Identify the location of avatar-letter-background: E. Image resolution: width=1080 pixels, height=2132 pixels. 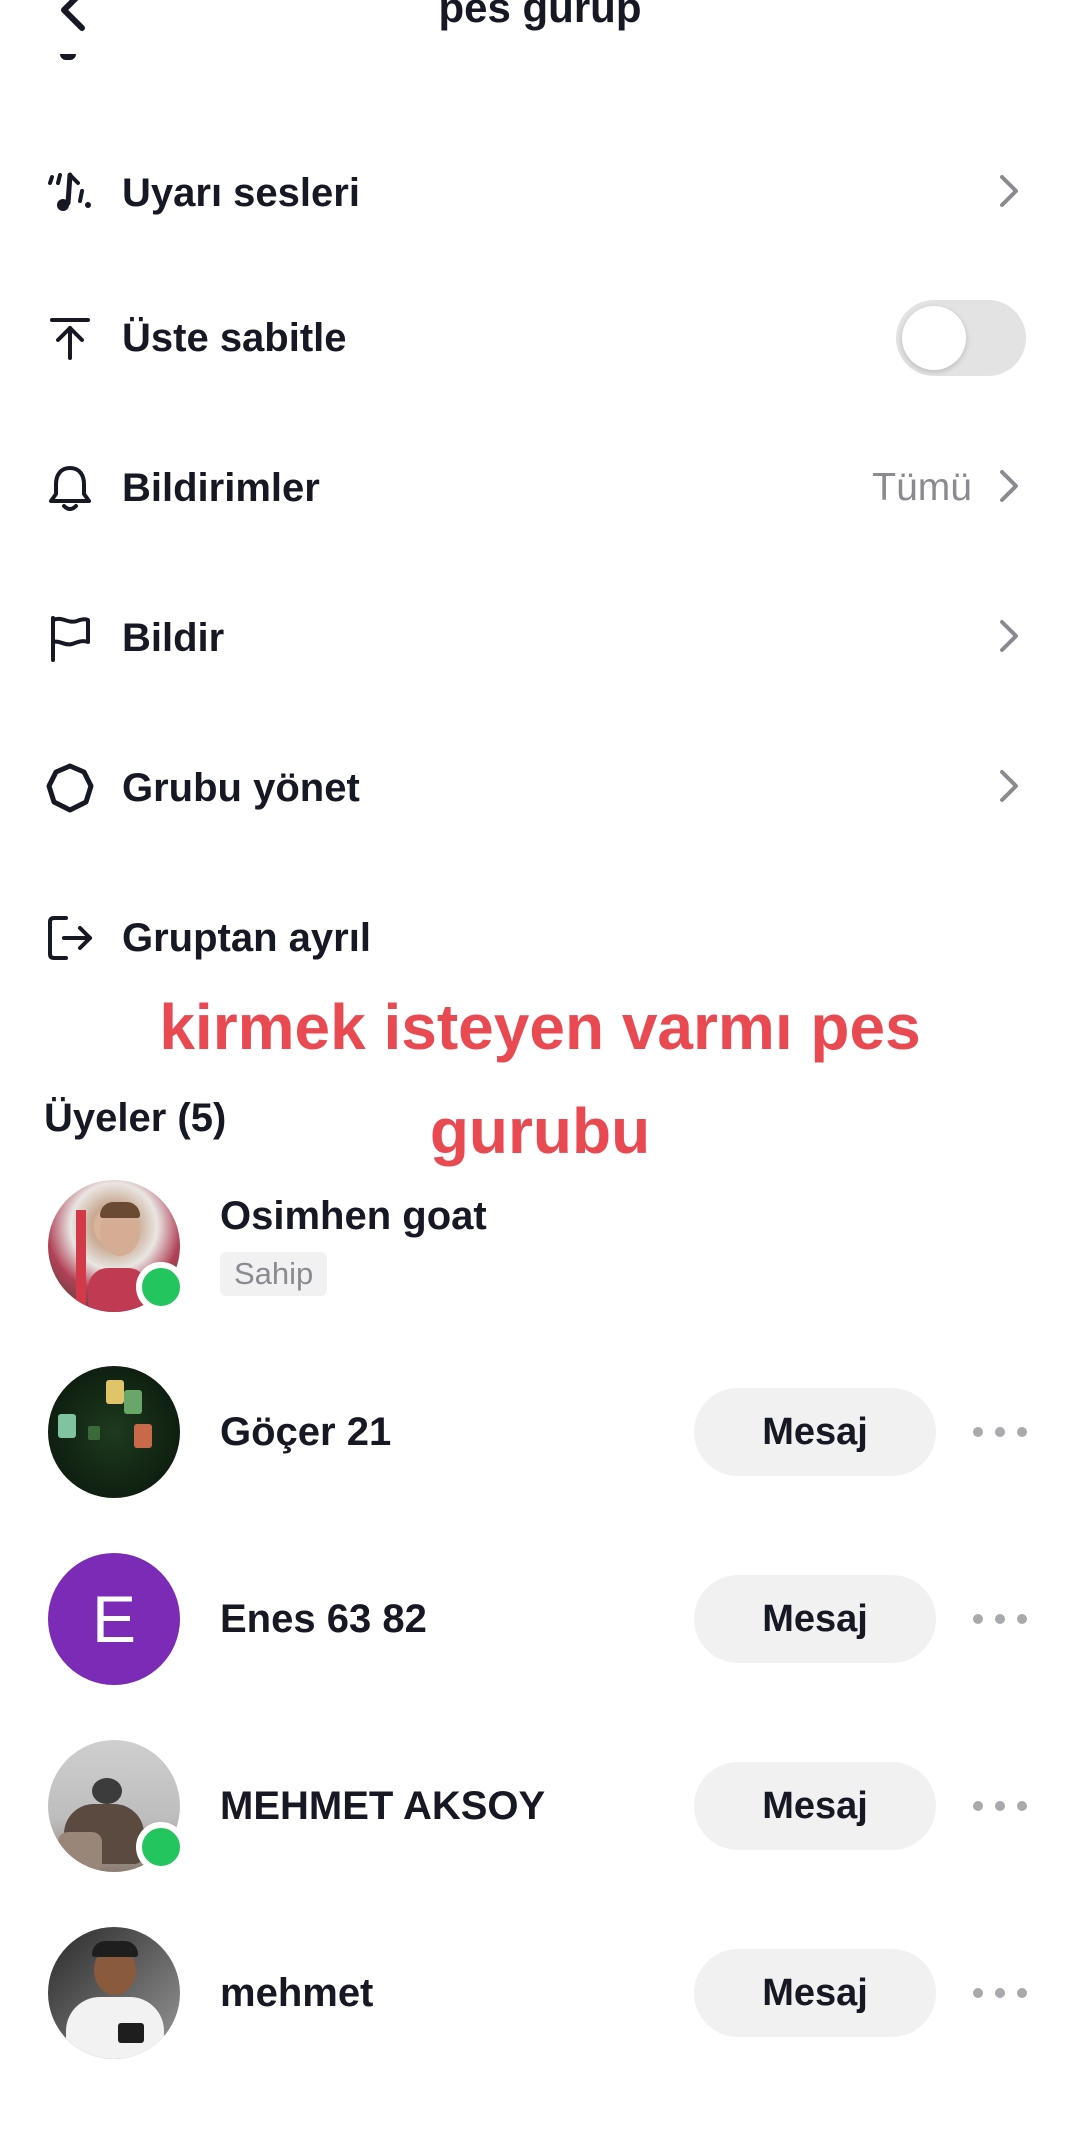
(114, 1619).